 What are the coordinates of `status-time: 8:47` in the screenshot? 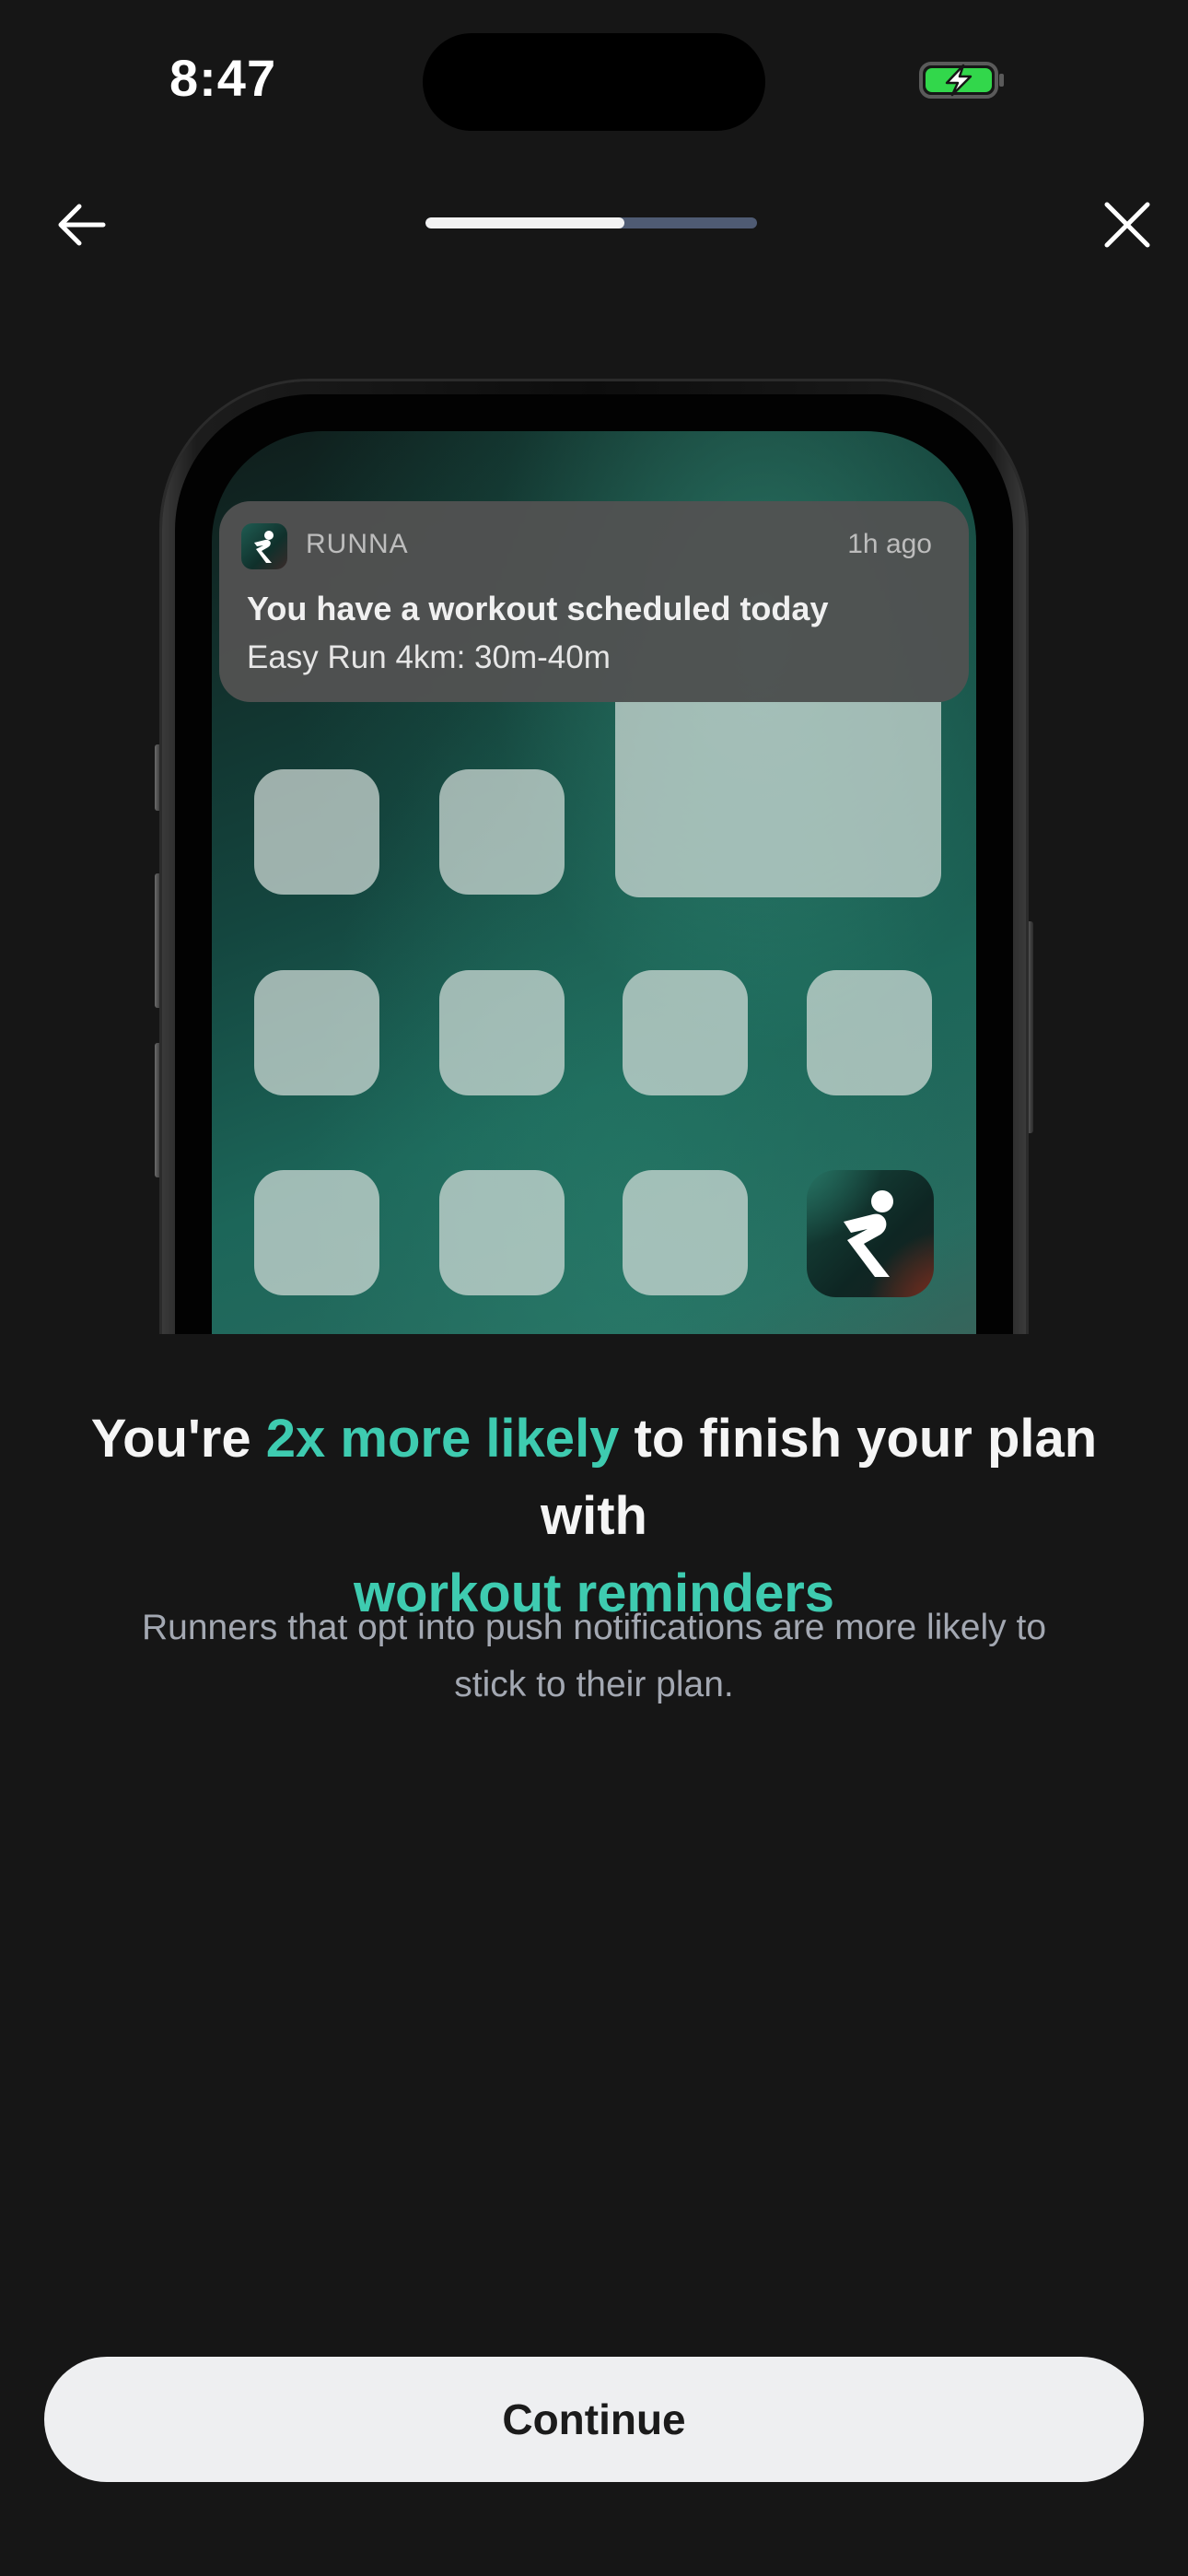 It's located at (223, 78).